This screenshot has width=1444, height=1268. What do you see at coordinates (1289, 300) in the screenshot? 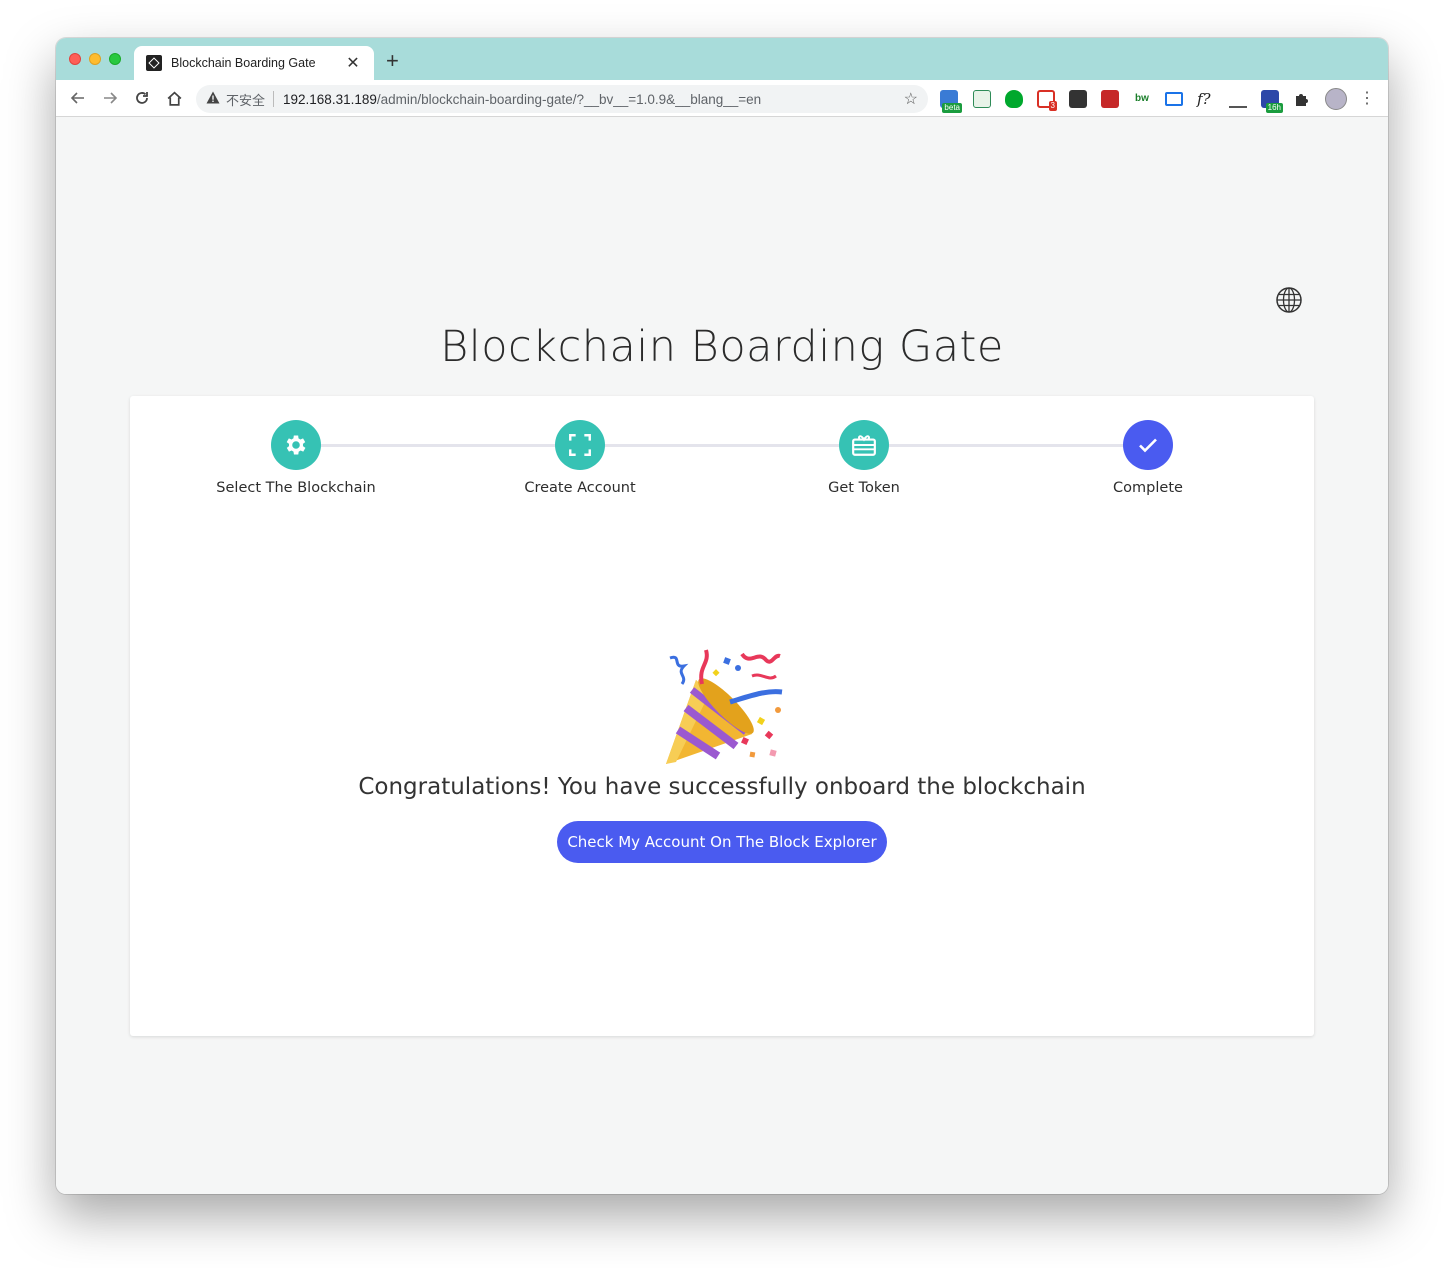
I see `globe-icon` at bounding box center [1289, 300].